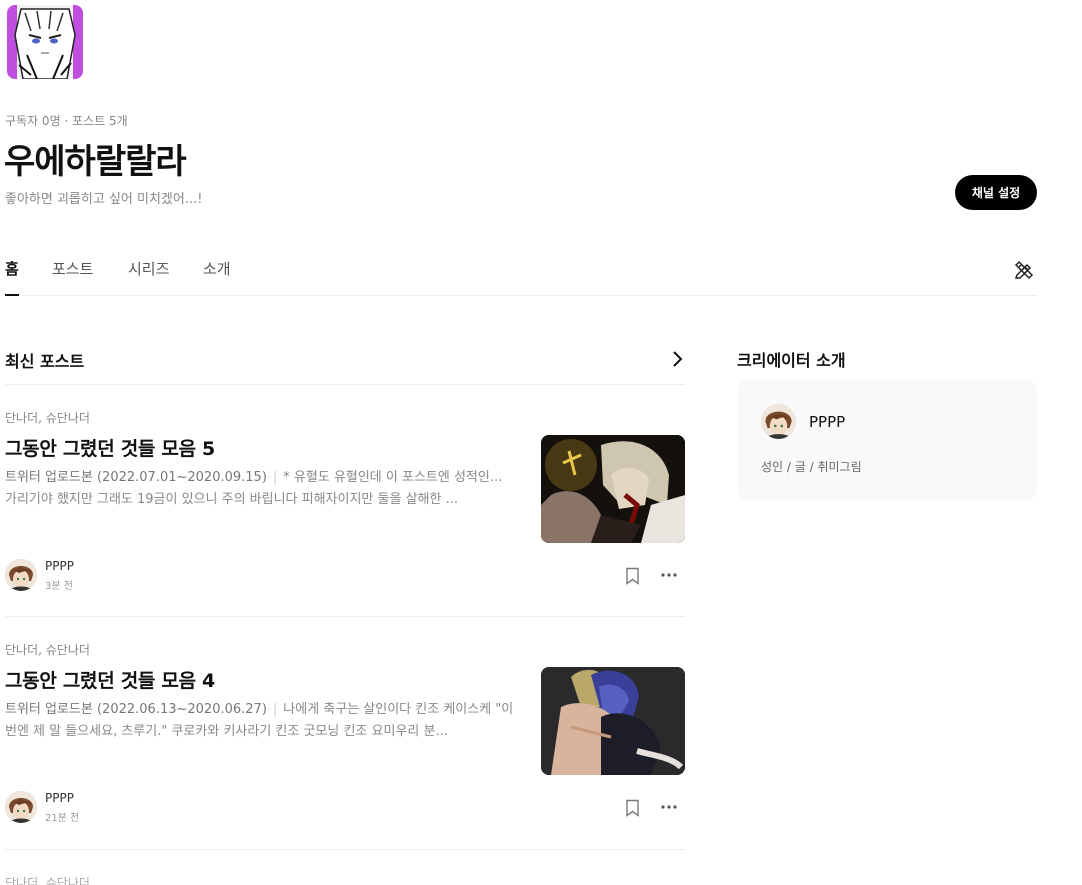 This screenshot has height=885, width=1082. Describe the element at coordinates (12, 277) in the screenshot. I see `tab-home: 홈` at that location.